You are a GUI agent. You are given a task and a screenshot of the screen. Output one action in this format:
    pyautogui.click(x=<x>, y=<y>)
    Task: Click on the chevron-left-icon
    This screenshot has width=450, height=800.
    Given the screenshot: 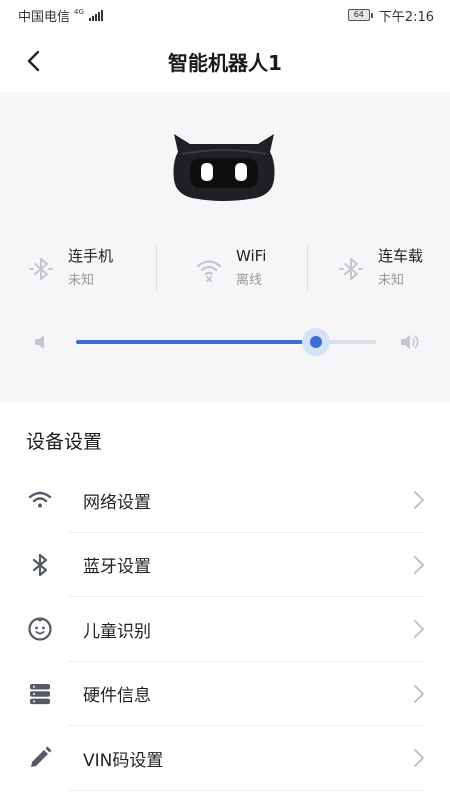 What is the action you would take?
    pyautogui.click(x=33, y=61)
    